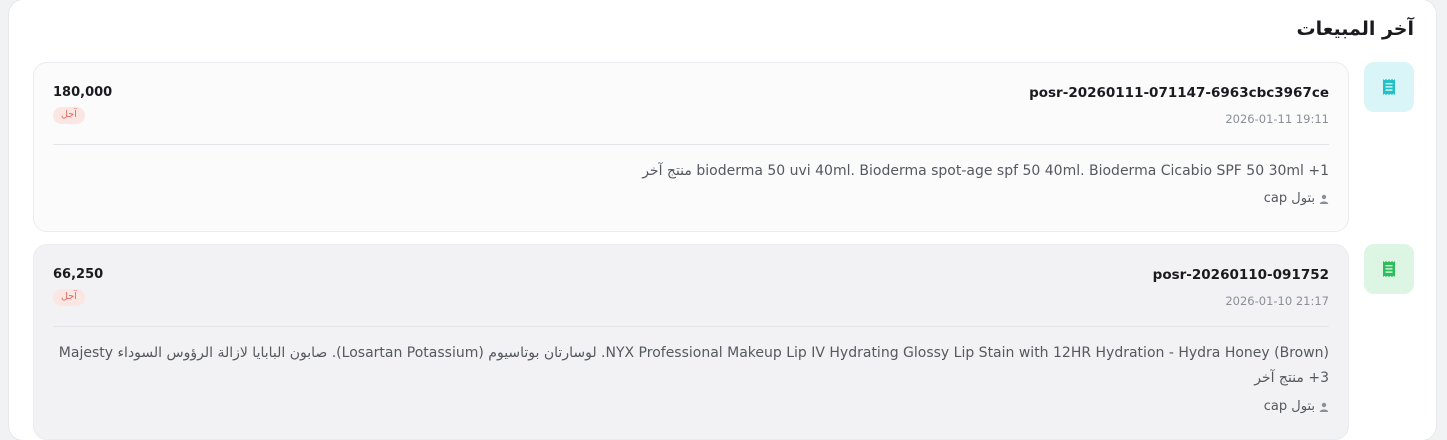  What do you see at coordinates (1277, 301) in the screenshot?
I see `sale-datetime: 2026-01-10 21:17` at bounding box center [1277, 301].